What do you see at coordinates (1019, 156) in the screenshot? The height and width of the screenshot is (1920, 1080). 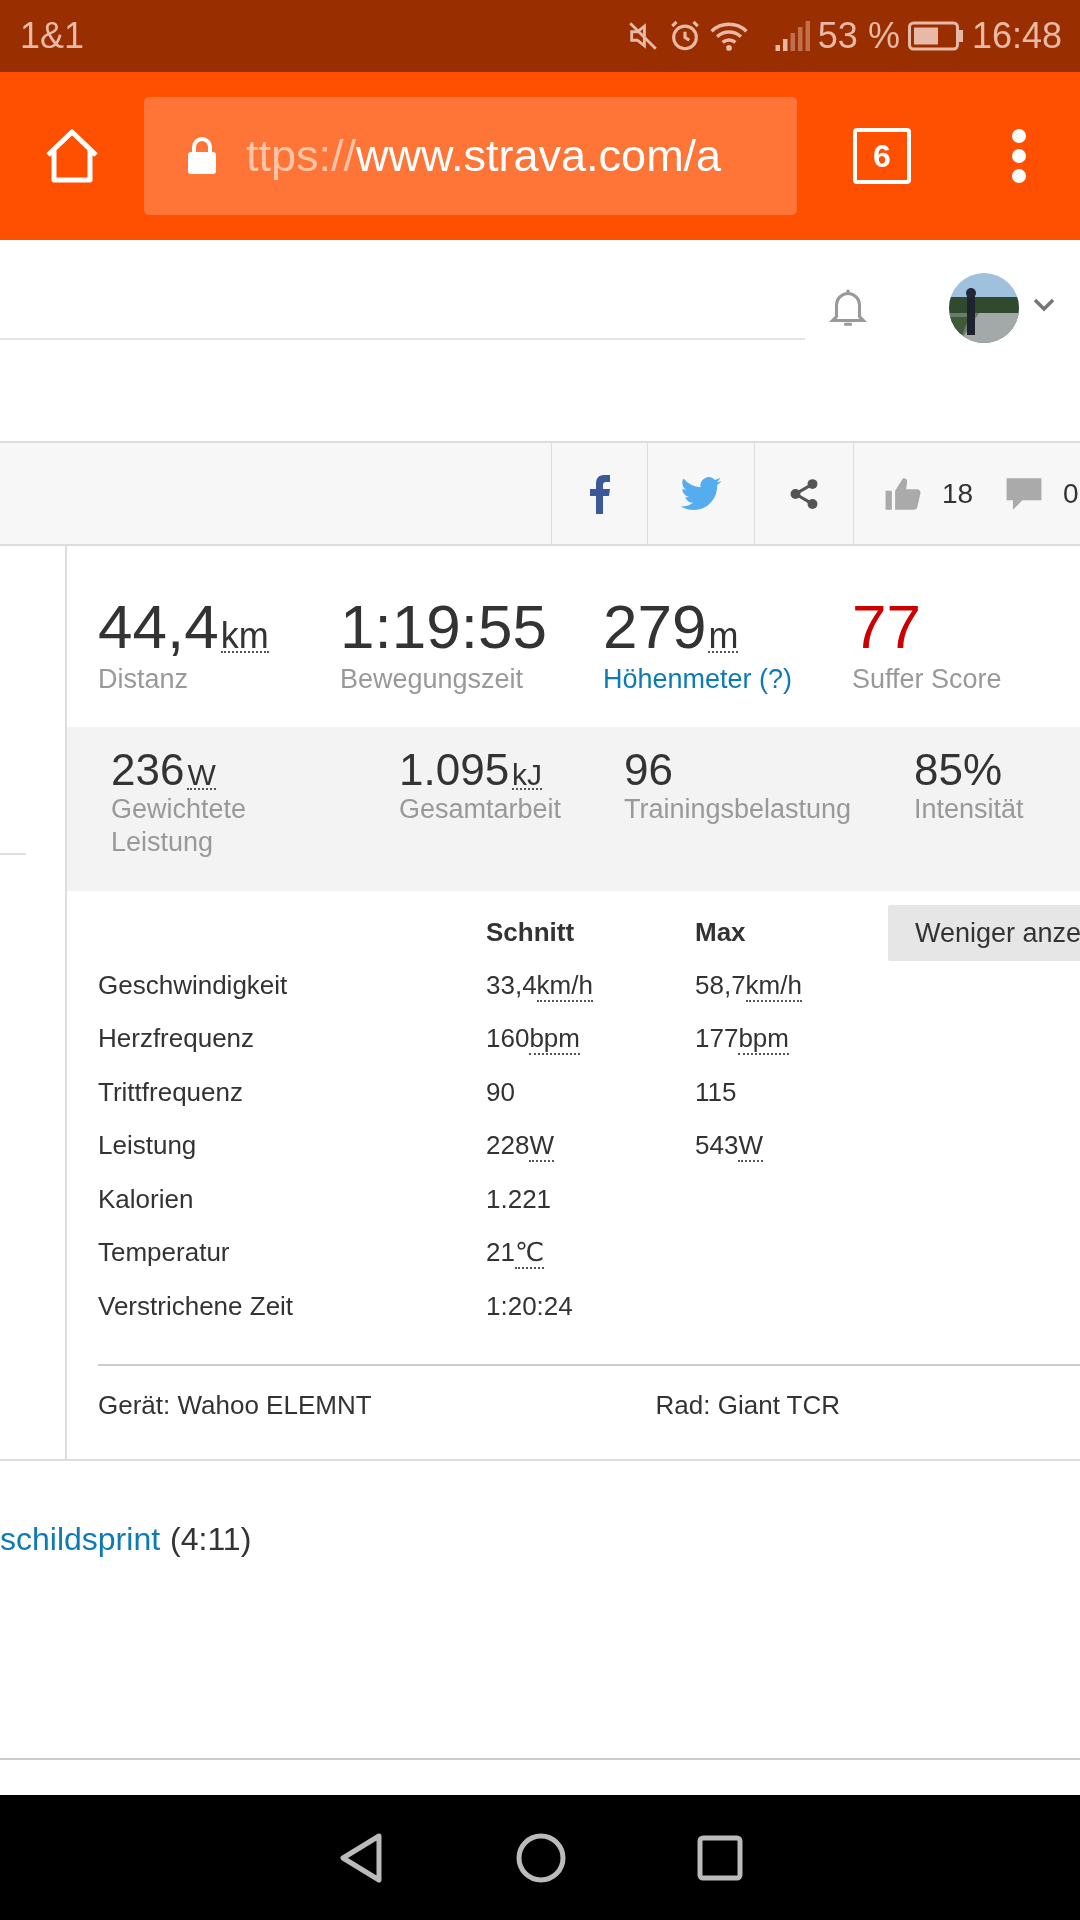 I see `menu-icon` at bounding box center [1019, 156].